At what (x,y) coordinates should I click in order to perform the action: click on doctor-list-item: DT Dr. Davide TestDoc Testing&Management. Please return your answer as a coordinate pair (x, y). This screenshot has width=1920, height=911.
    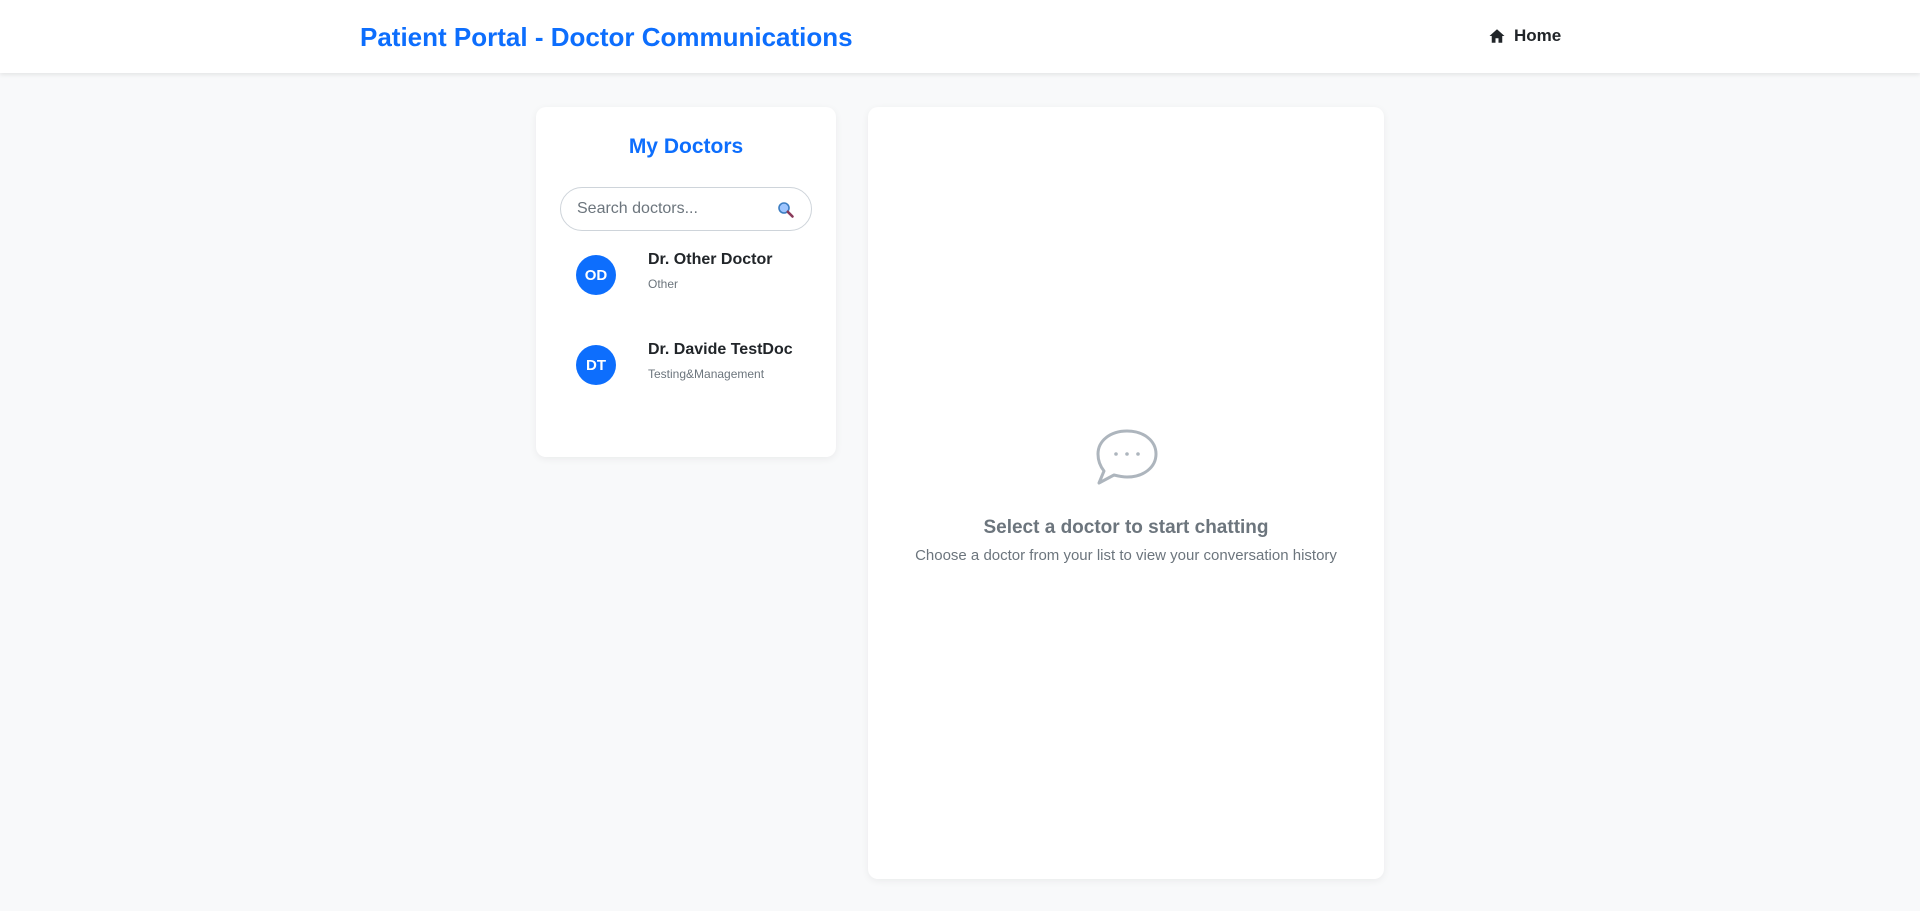
    Looking at the image, I should click on (686, 365).